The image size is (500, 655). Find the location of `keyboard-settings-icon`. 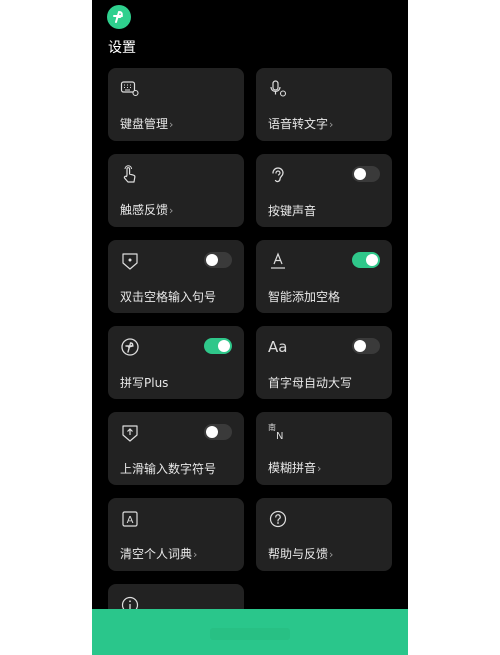

keyboard-settings-icon is located at coordinates (130, 89).